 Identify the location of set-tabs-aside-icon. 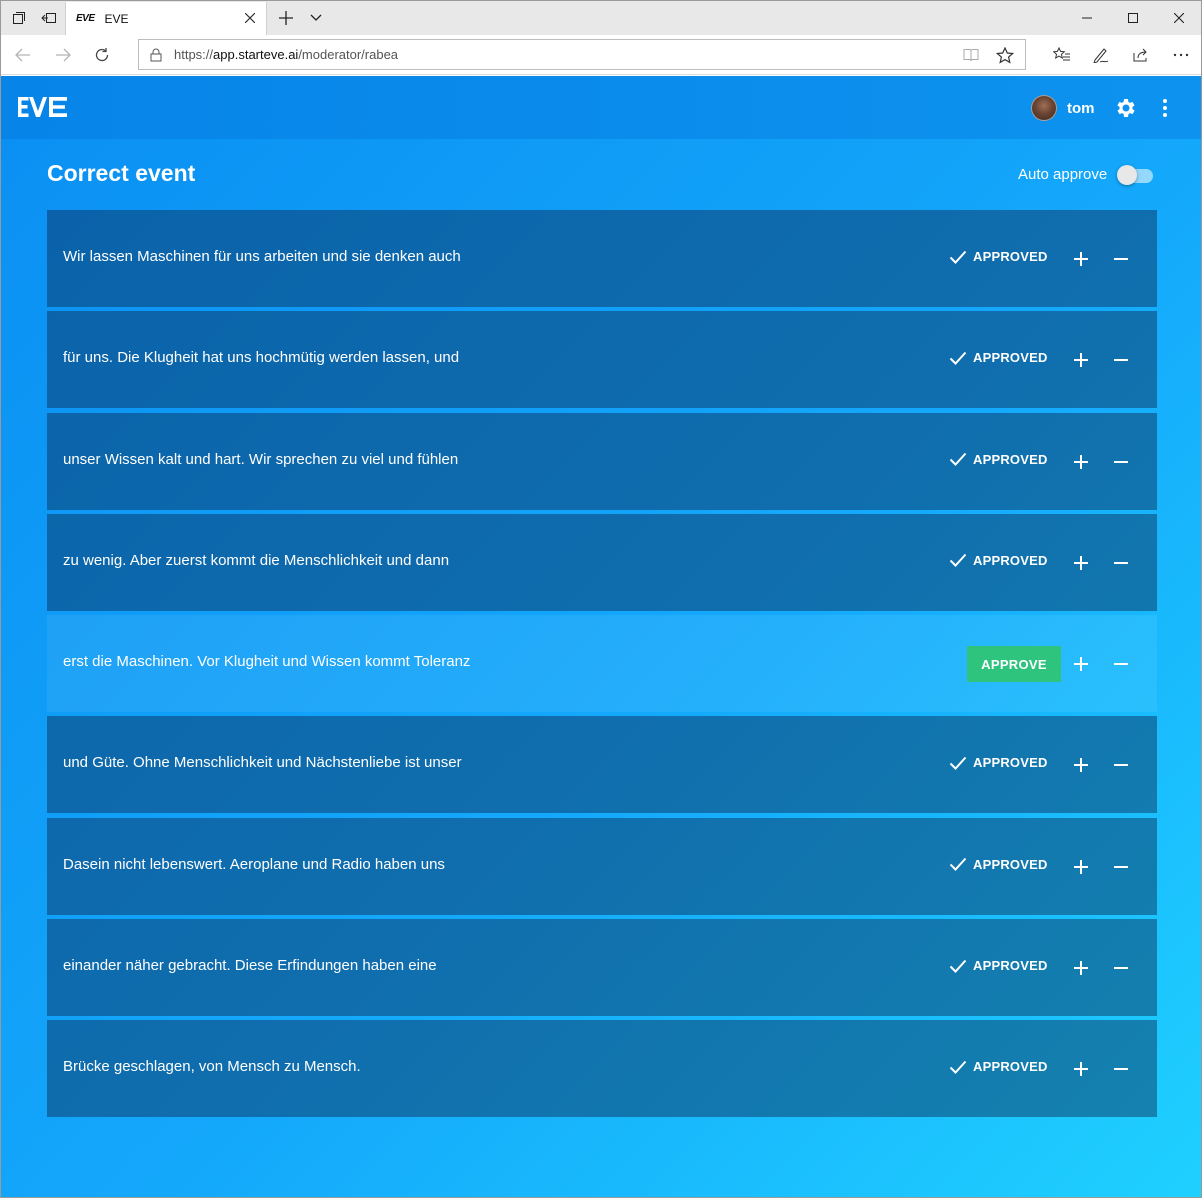
(49, 18).